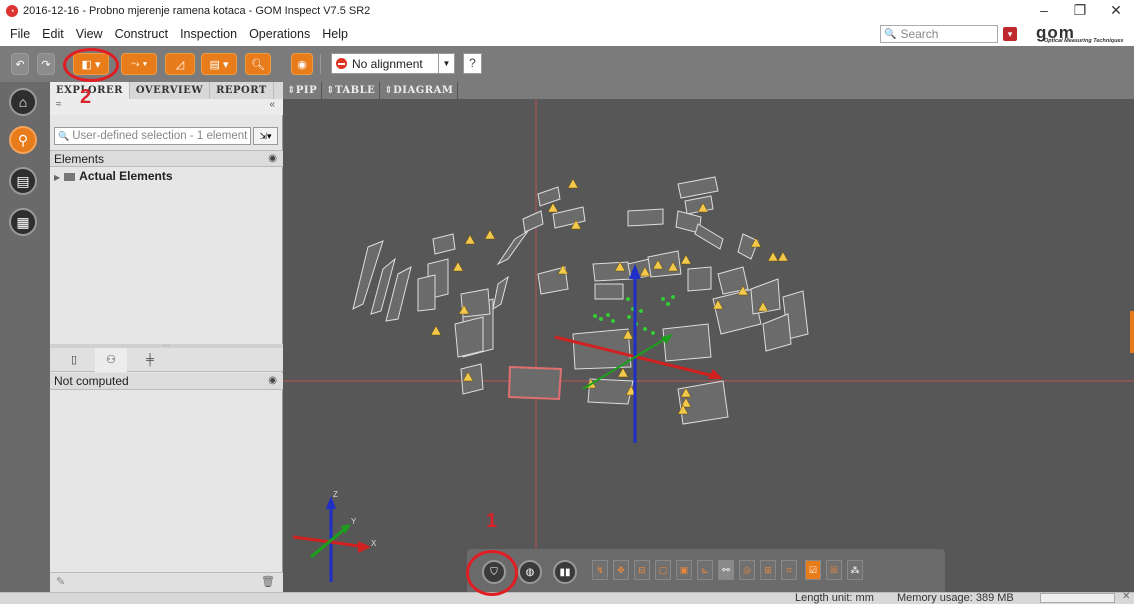  Describe the element at coordinates (79, 159) in the screenshot. I see `elements-label: Elements` at that location.